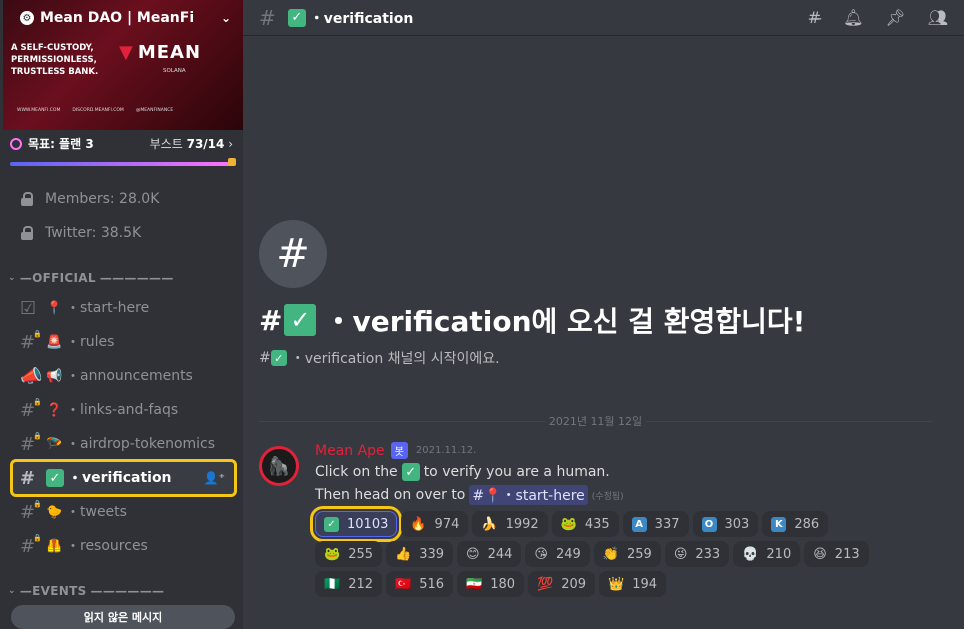  I want to click on reaction-count: 974, so click(447, 524).